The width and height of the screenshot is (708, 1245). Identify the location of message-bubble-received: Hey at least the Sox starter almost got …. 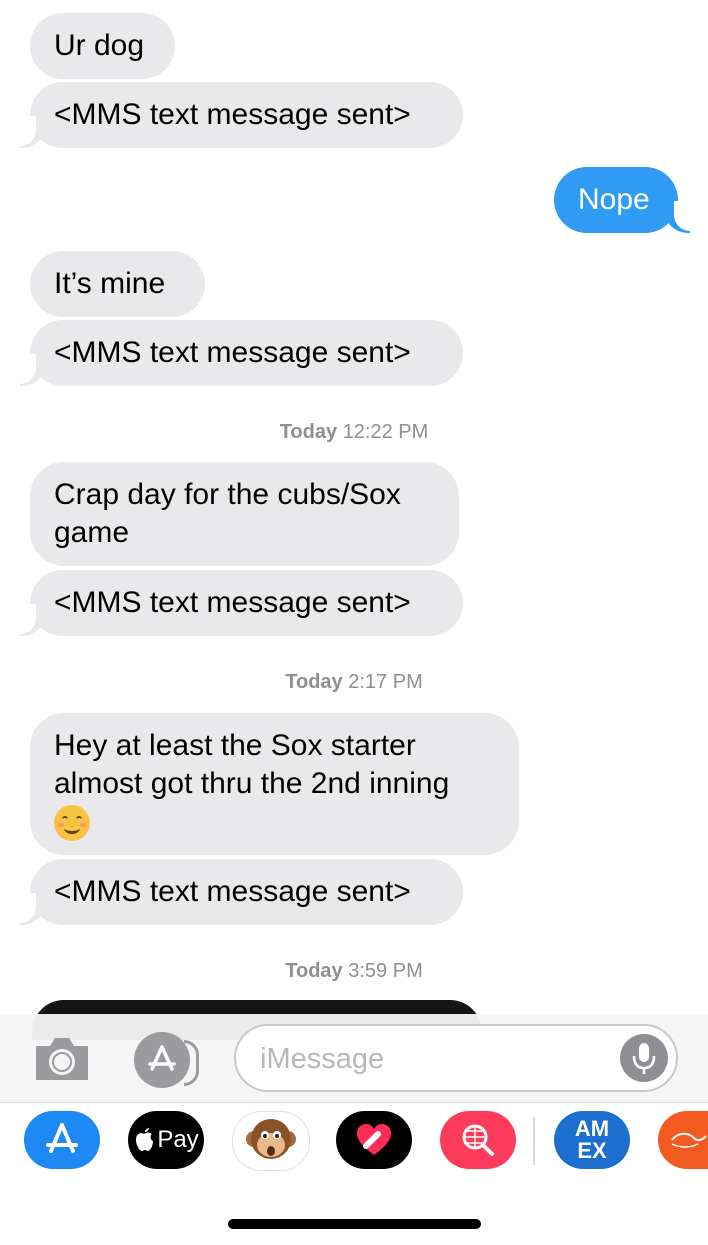
(274, 784).